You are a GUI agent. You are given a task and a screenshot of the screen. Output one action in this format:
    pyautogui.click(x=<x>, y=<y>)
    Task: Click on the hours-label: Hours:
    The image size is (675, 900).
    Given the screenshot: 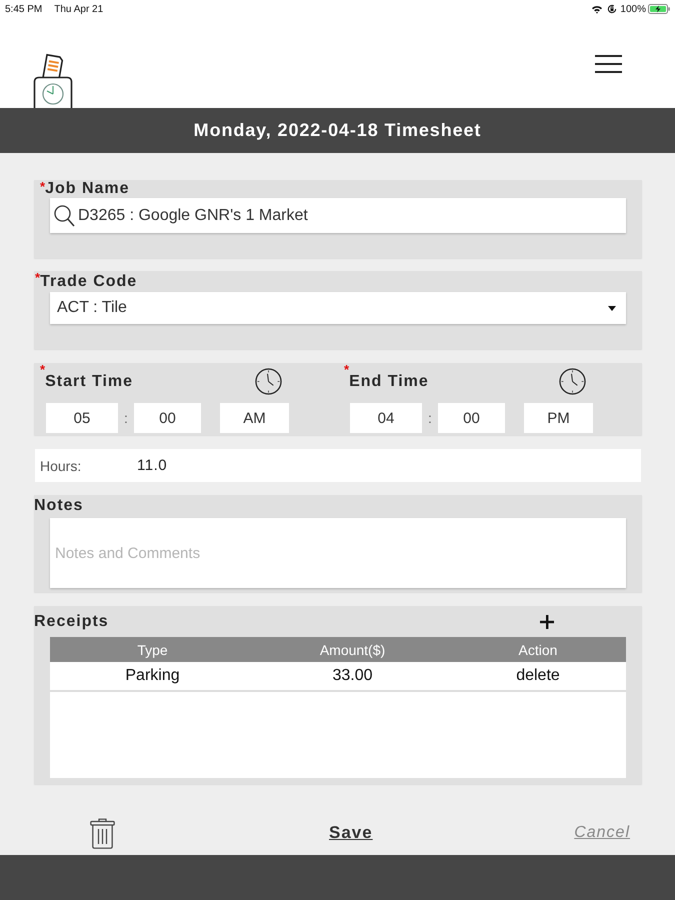 What is the action you would take?
    pyautogui.click(x=61, y=466)
    